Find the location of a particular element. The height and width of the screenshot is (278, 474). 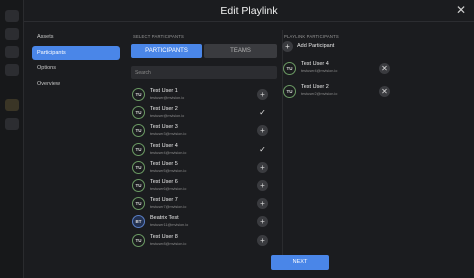

modal-header: Edit Playlink ✕ is located at coordinates (249, 11).